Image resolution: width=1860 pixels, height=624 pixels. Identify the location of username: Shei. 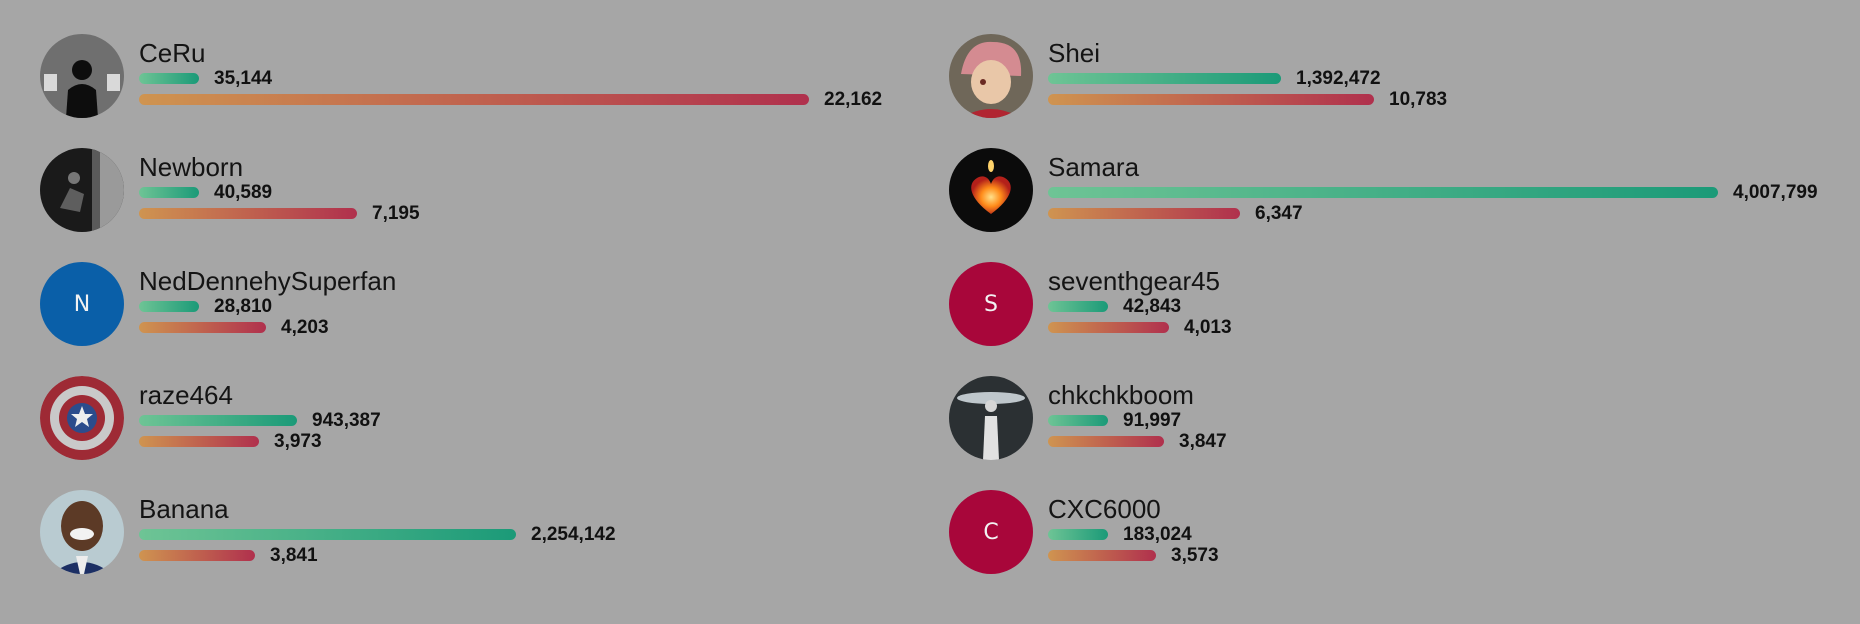
(1247, 53).